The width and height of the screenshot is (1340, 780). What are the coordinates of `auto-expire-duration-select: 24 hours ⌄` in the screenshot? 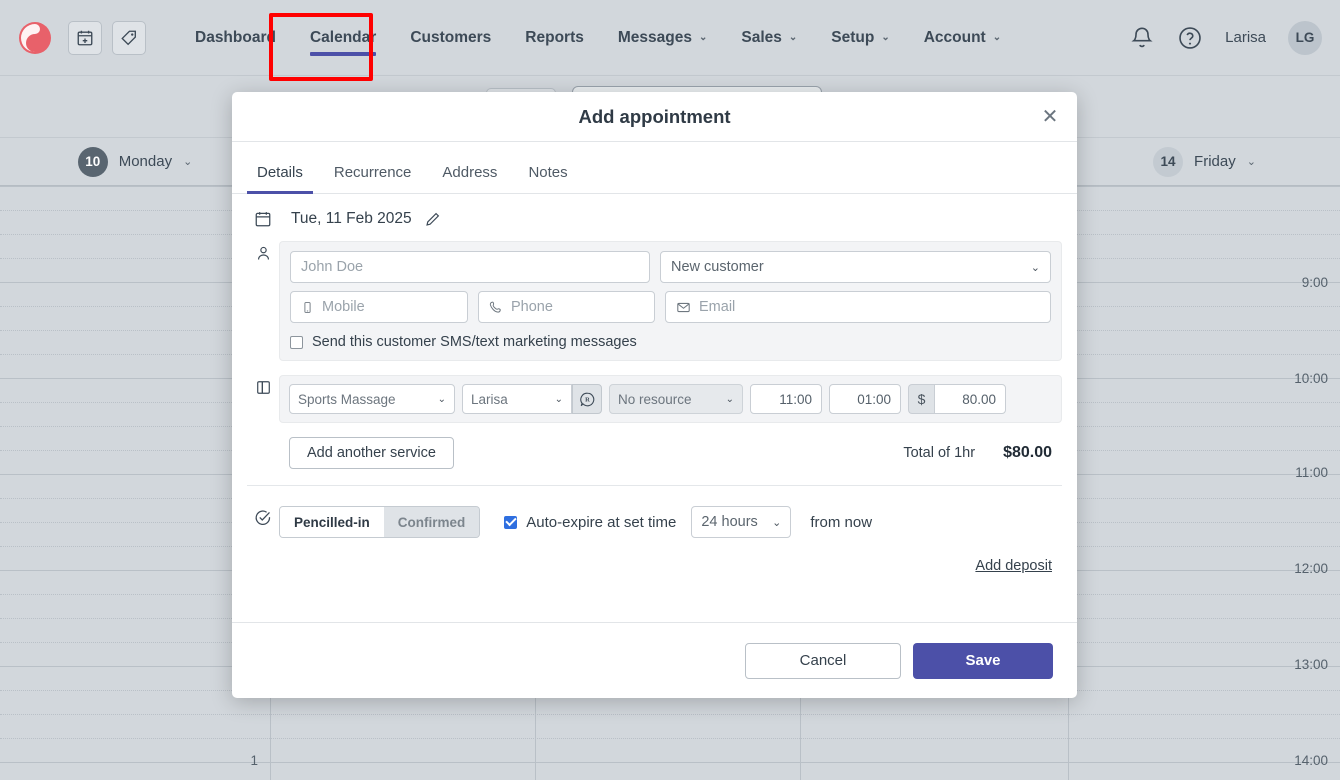 It's located at (741, 522).